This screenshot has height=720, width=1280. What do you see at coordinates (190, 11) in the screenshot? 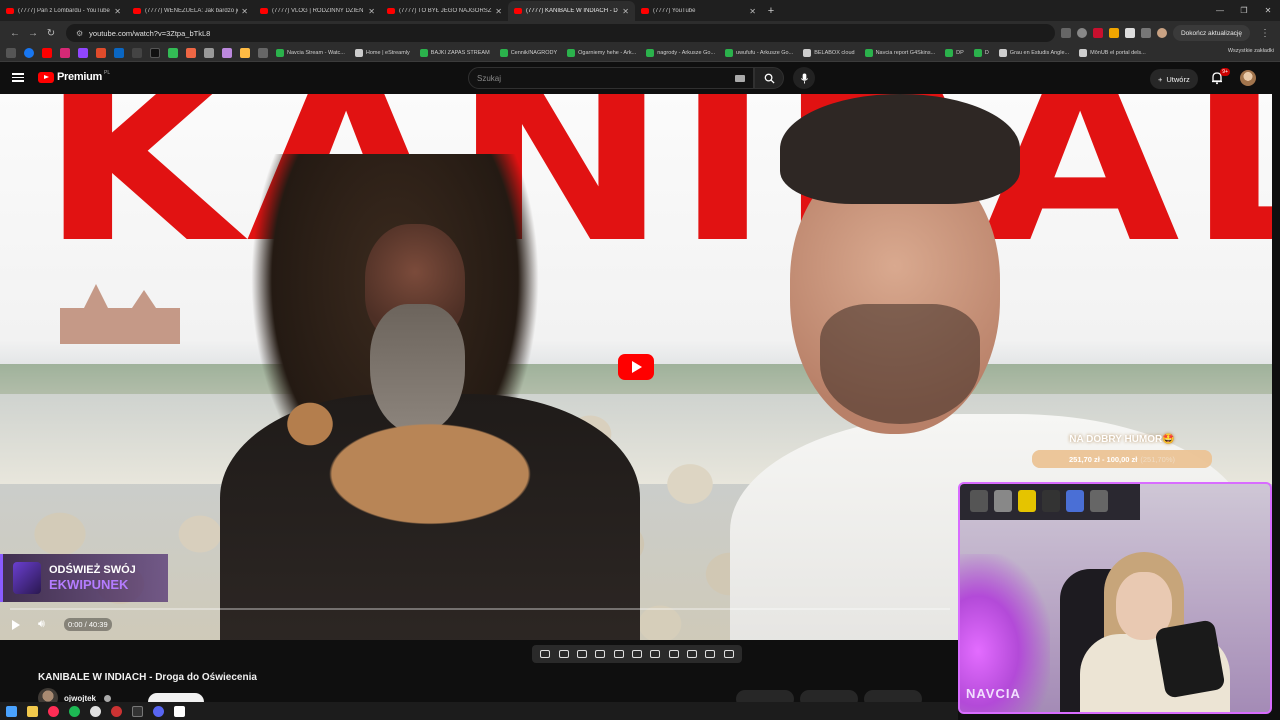
I see `browser-tab: (7777) WENEZUELA: Jak bardzo je ✕` at bounding box center [190, 11].